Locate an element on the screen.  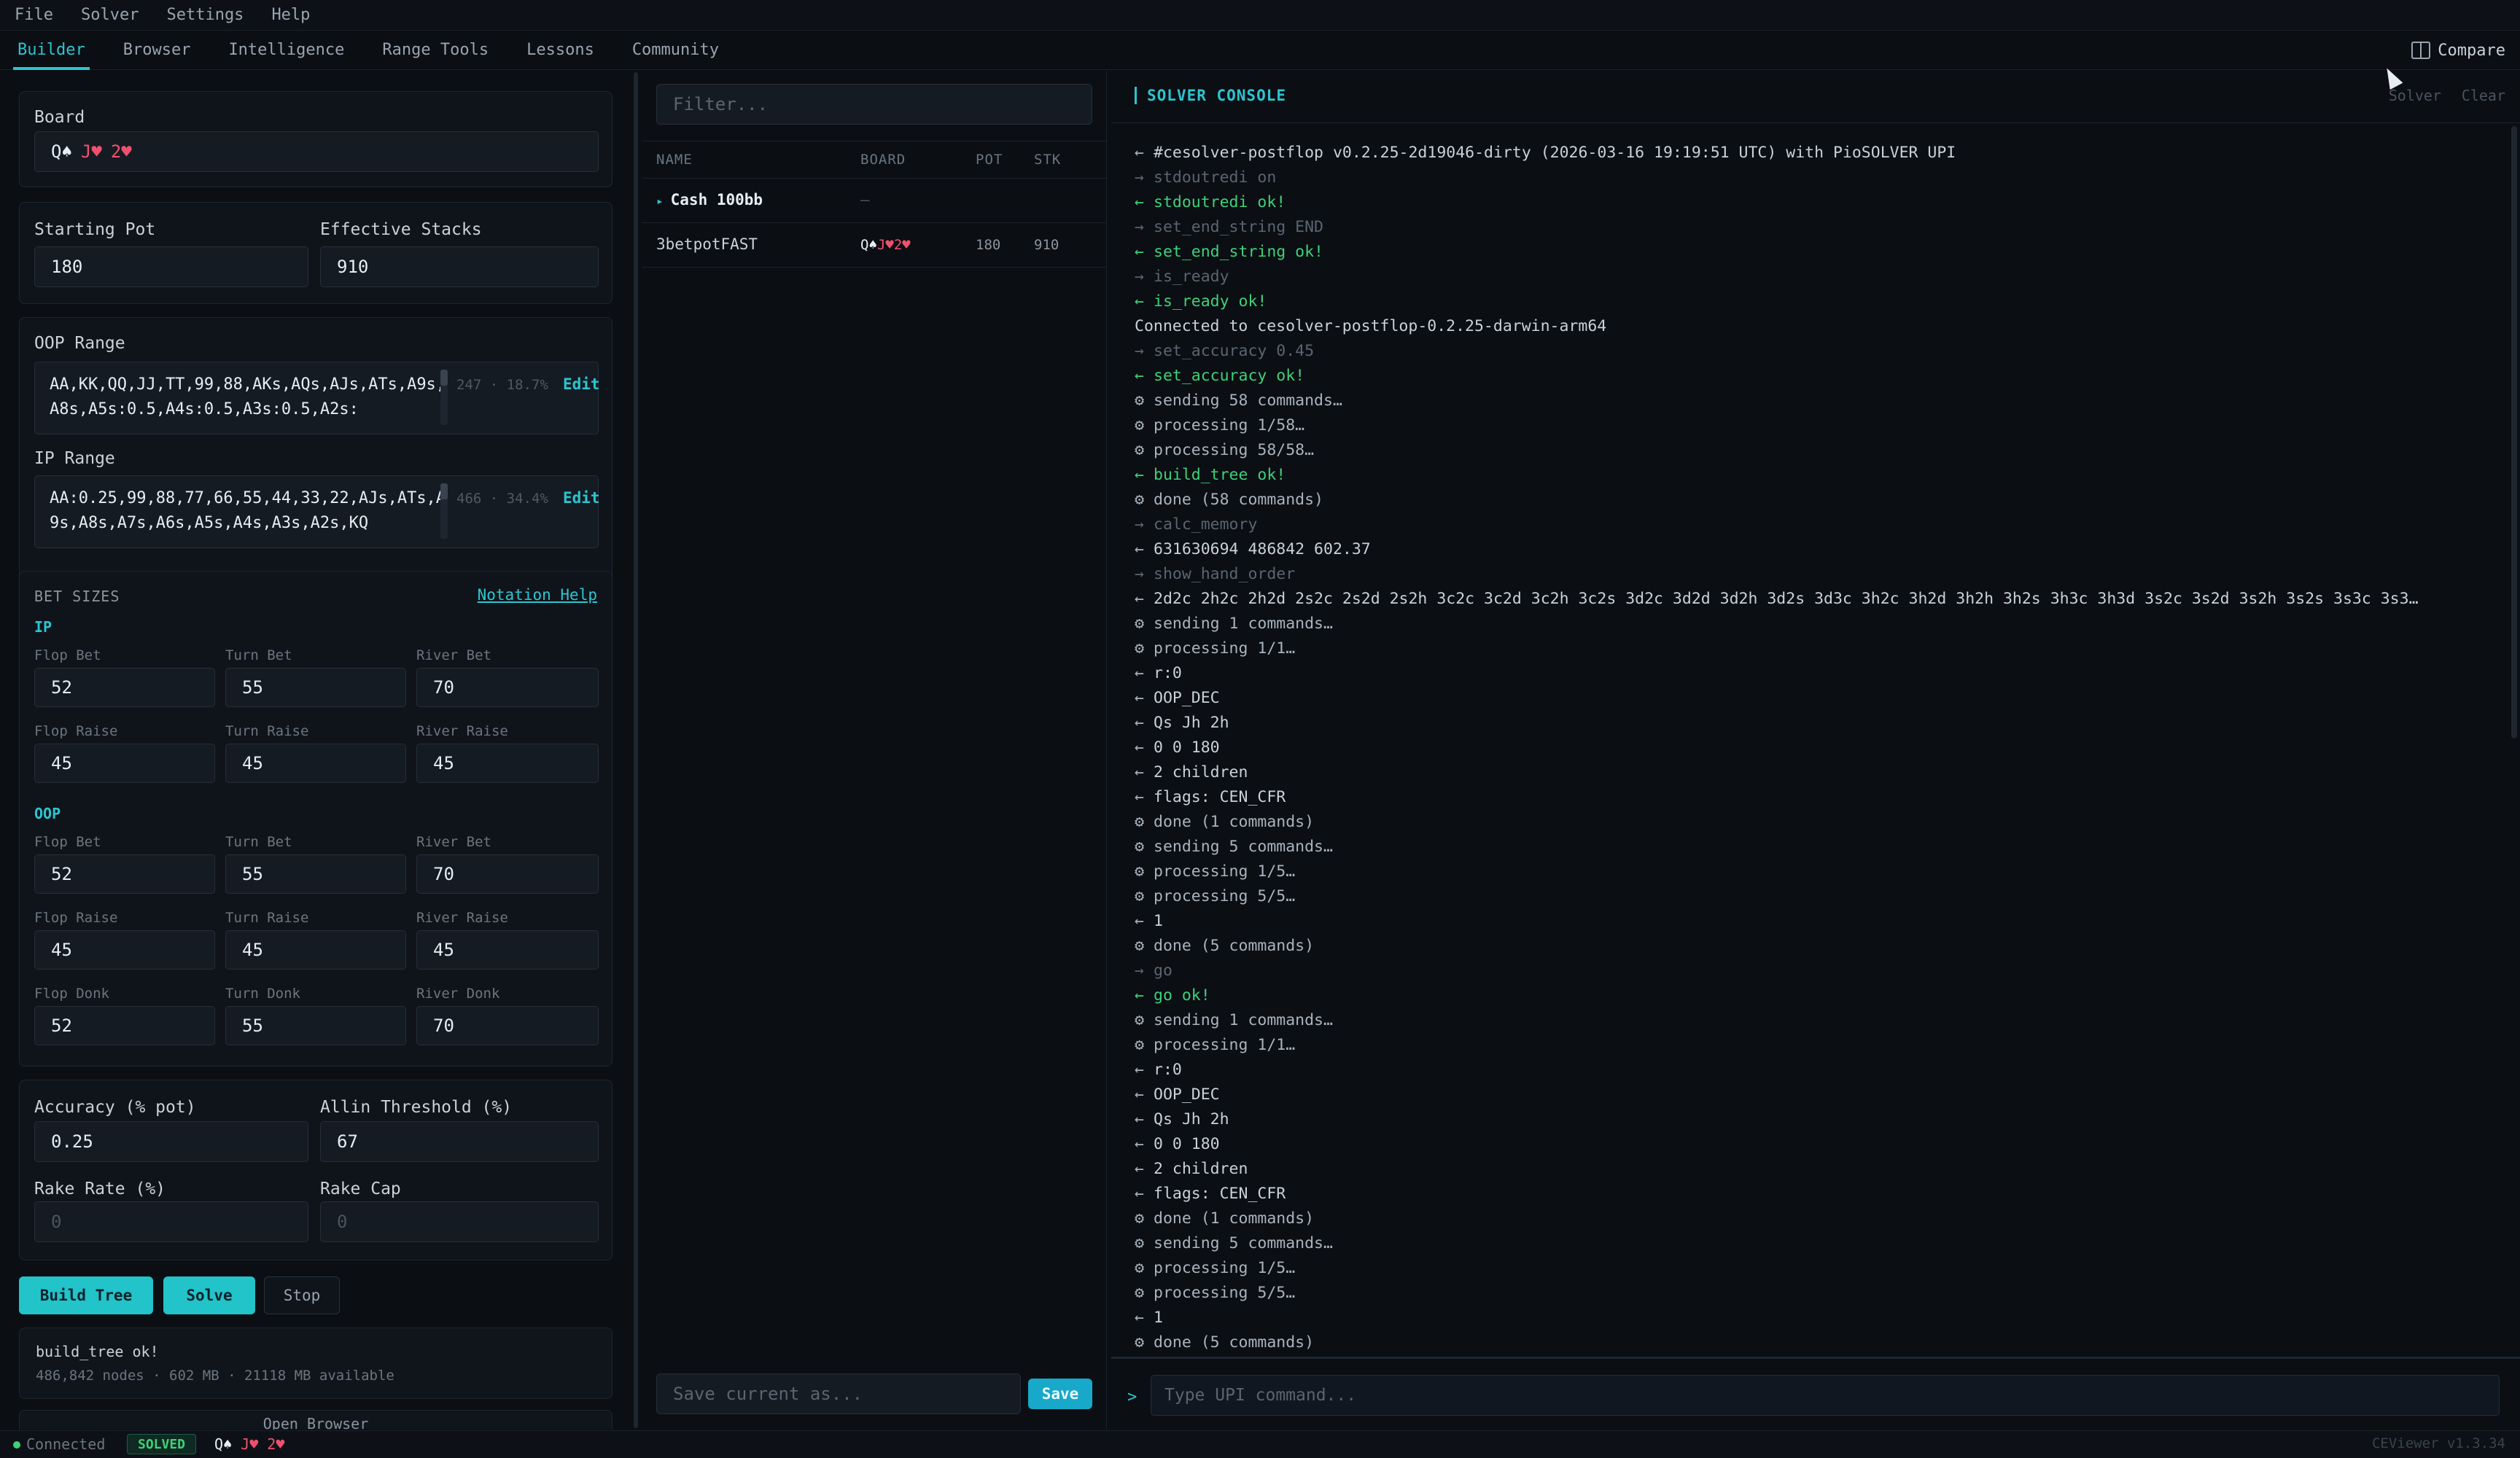
column-pot: POT is located at coordinates (989, 160).